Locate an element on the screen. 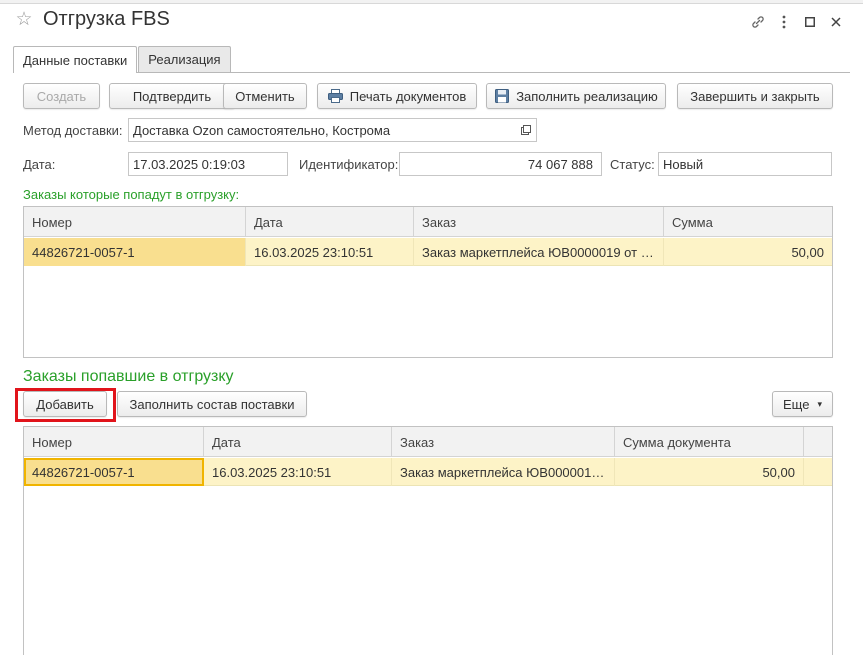  table-header: Номер Дата Заказ Сумма документа is located at coordinates (428, 442).